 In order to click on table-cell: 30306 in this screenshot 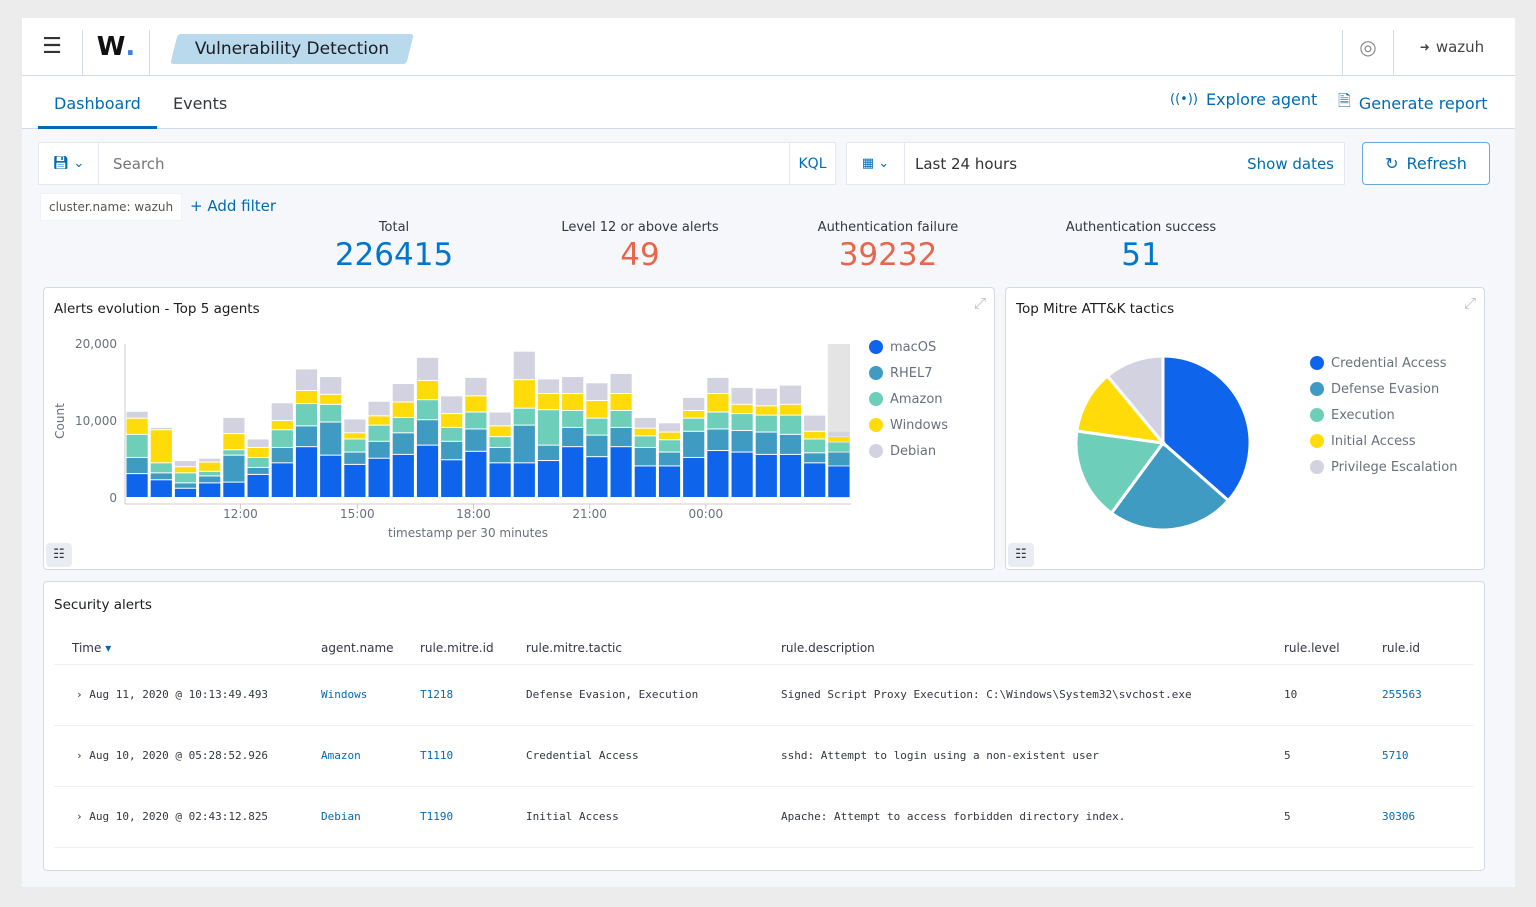, I will do `click(1423, 817)`.